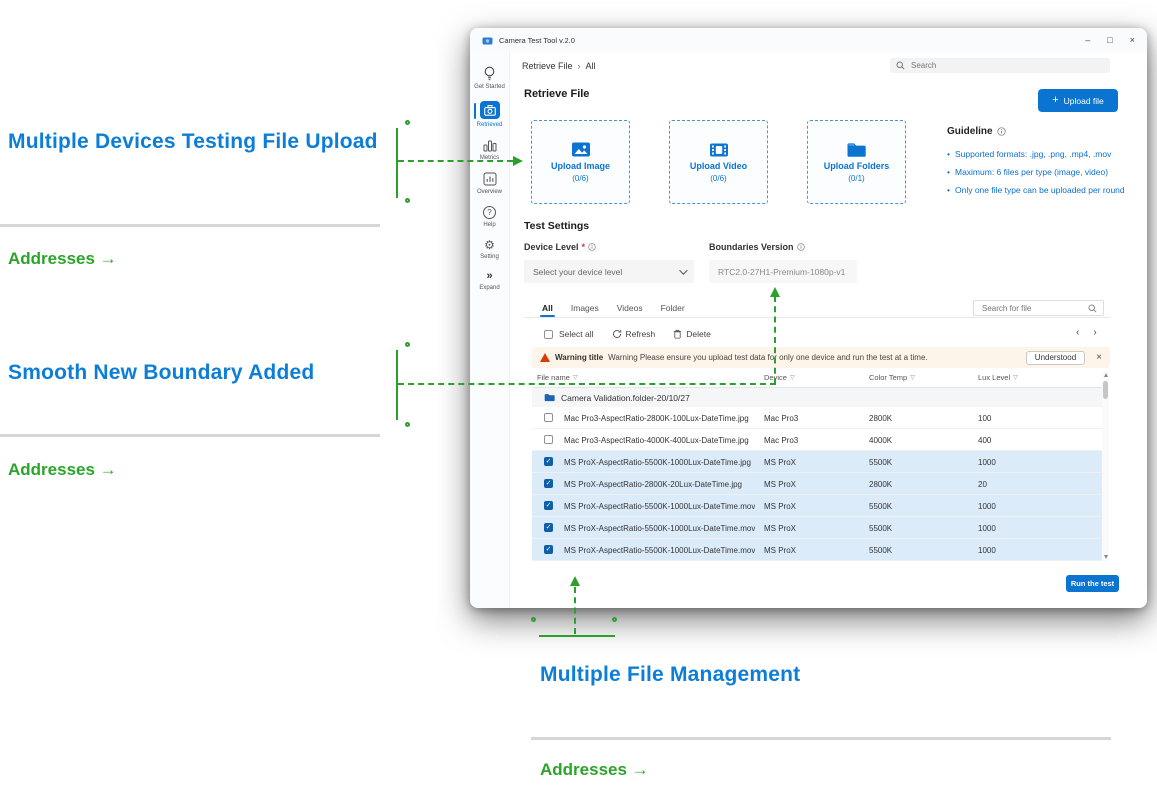  I want to click on help-icon: ?, so click(489, 212).